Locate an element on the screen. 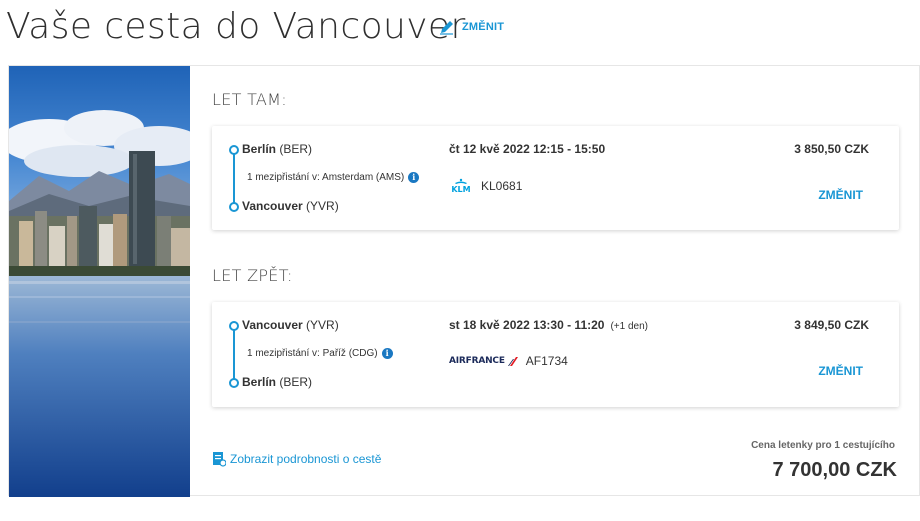 The width and height of the screenshot is (920, 521). outbound-destination: Vancouver (YVR) is located at coordinates (290, 206).